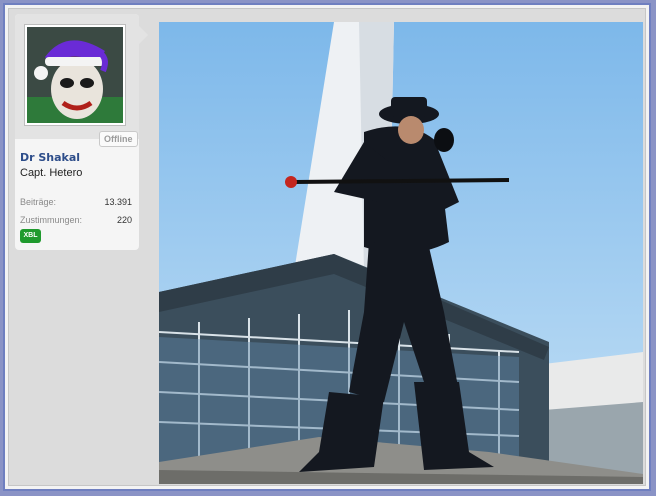  What do you see at coordinates (118, 202) in the screenshot?
I see `stat-posts-value: 13.391` at bounding box center [118, 202].